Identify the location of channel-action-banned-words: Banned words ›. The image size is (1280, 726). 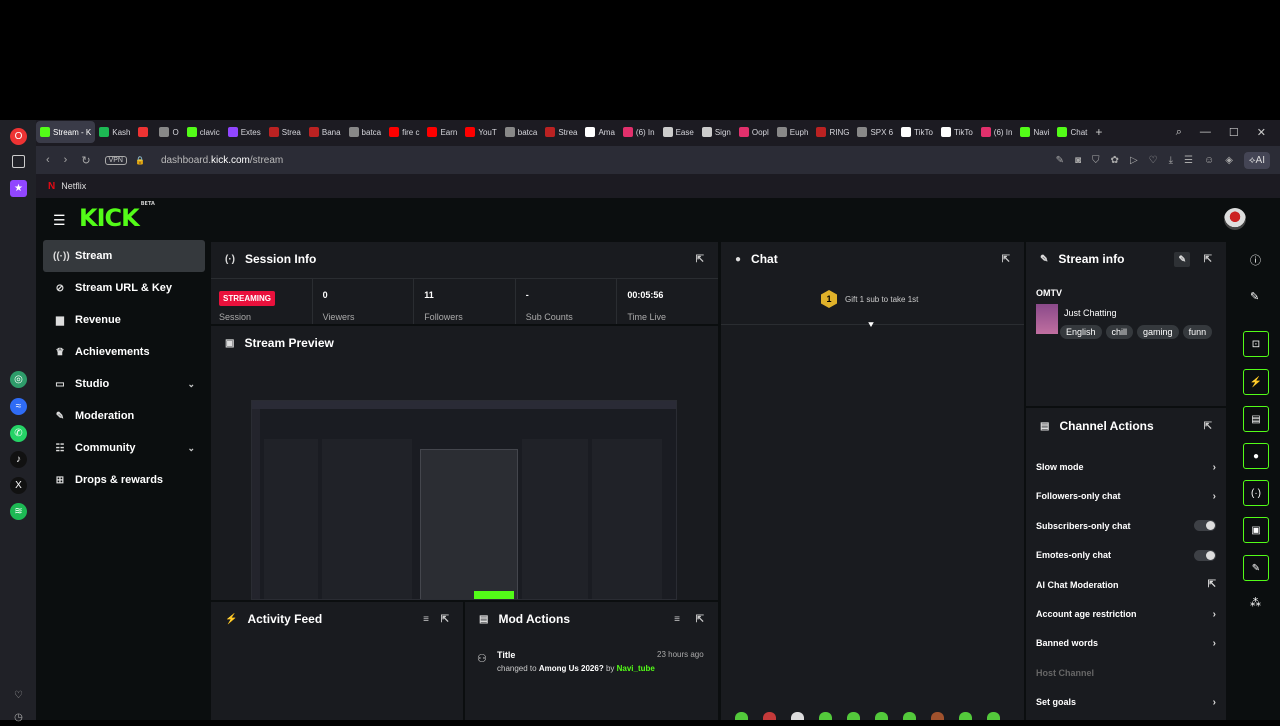
(1126, 643).